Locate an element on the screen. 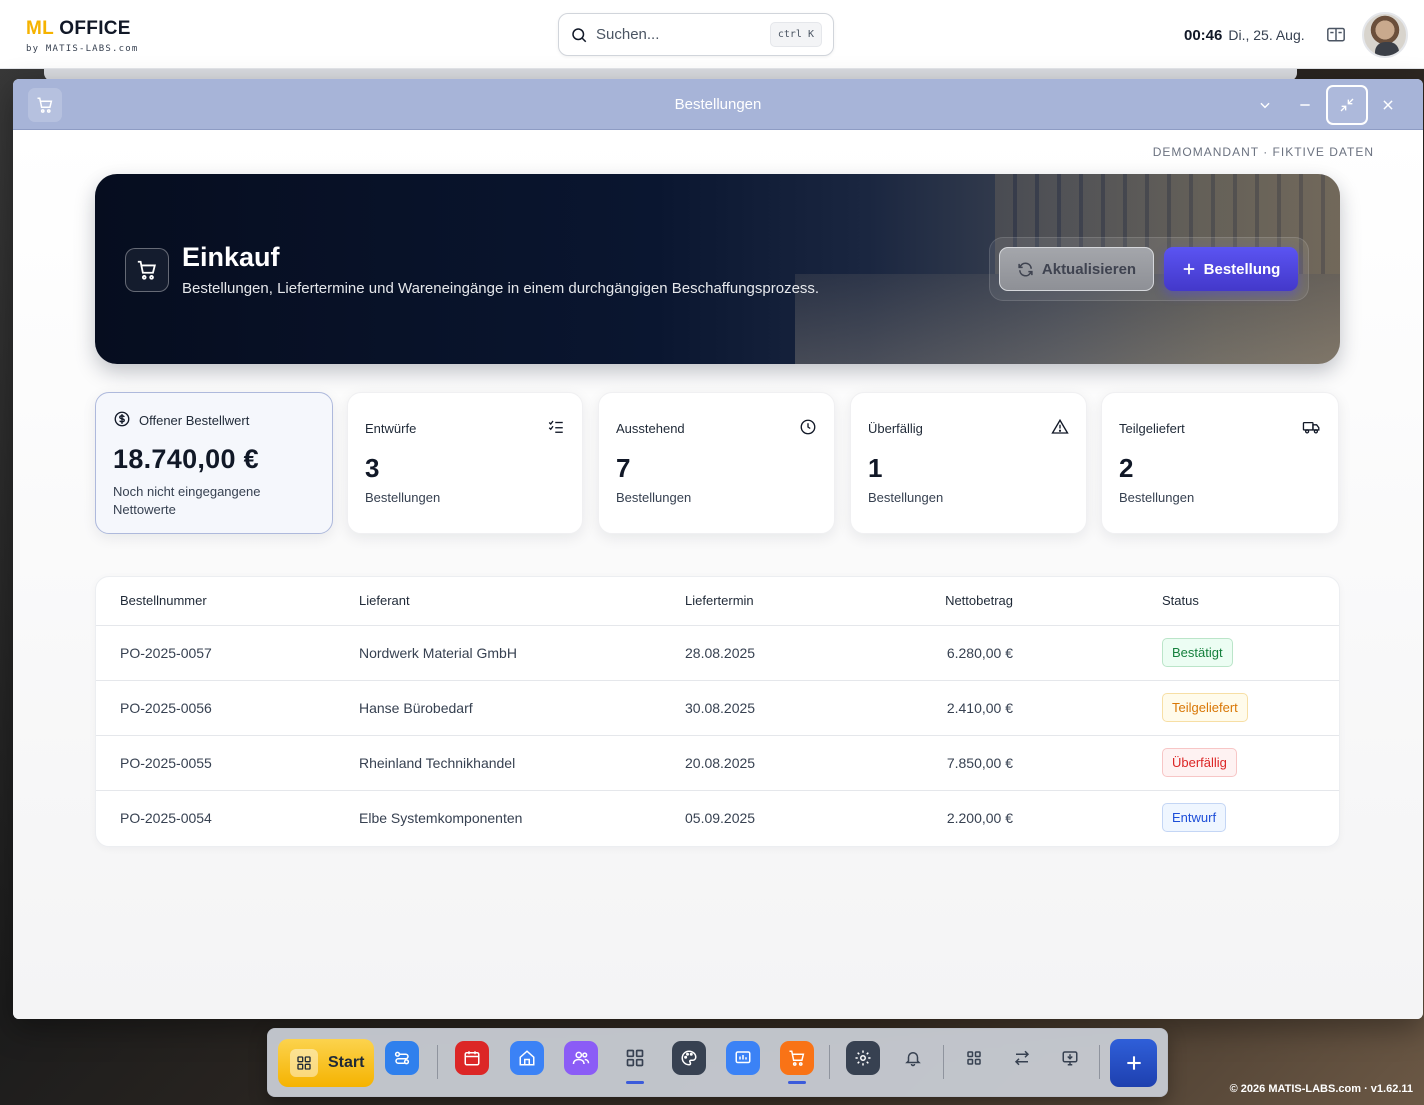  kpi-card-pending: Ausstehend 7 Bestellungen is located at coordinates (716, 463).